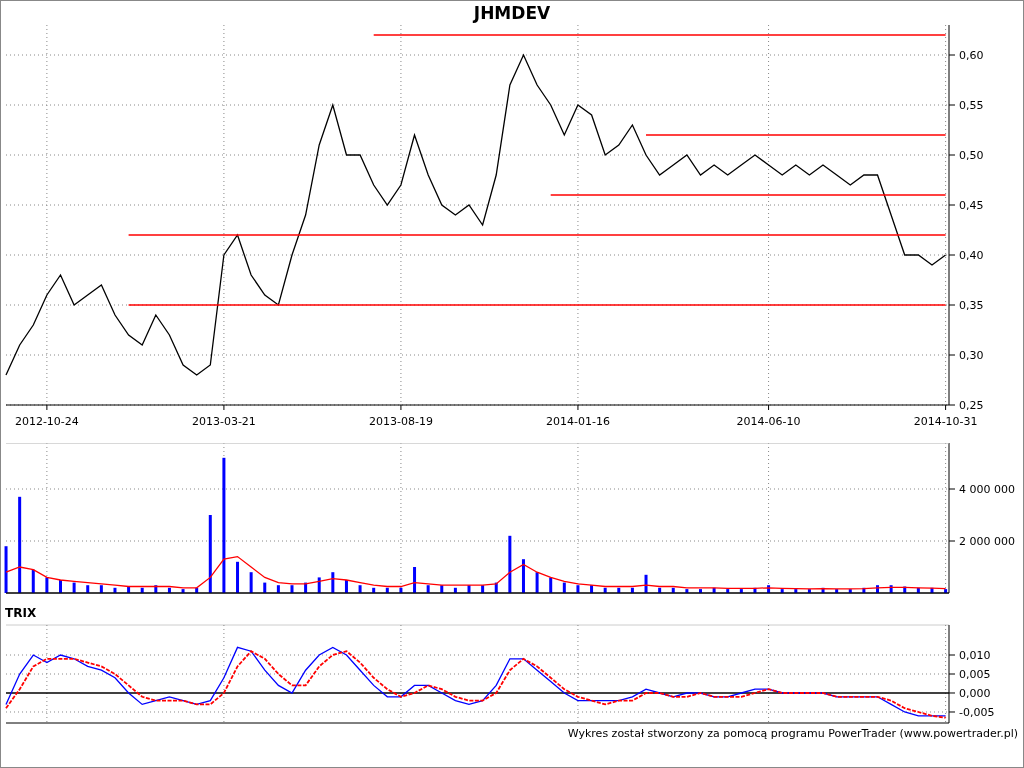 The image size is (1024, 768). I want to click on footer-credit: Wykres został stworzony za pomocą programu PowerTrader (www.powertrader.pl), so click(792, 734).